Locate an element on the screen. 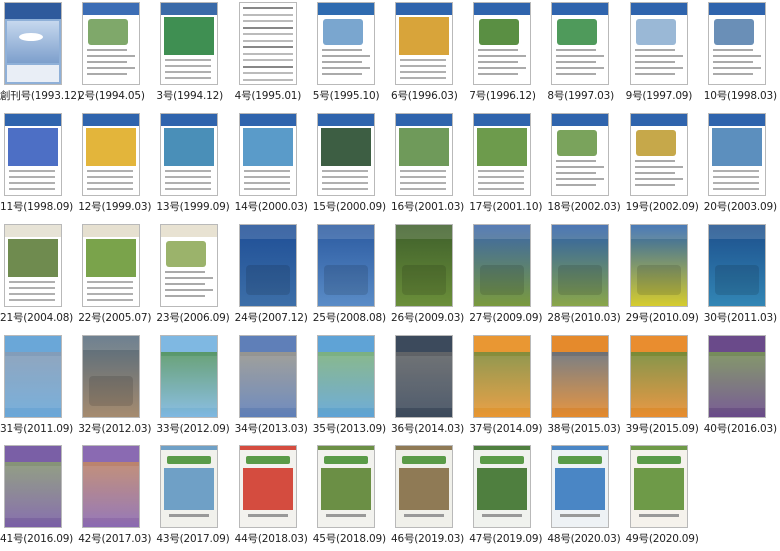  issue-caption: 7号(1996.12) is located at coordinates (508, 95).